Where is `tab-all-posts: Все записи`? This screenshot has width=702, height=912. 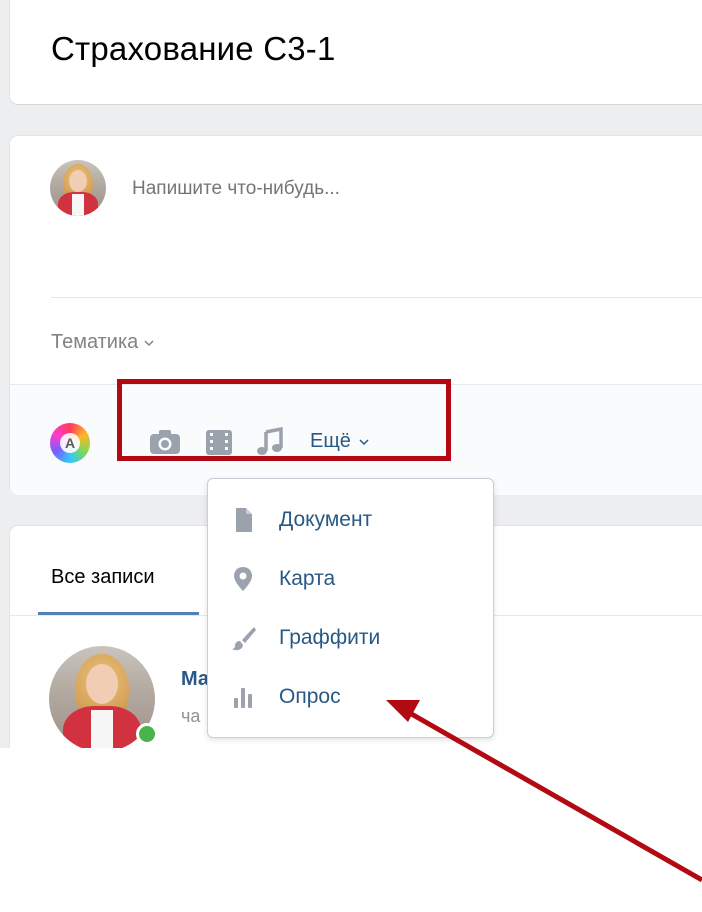 tab-all-posts: Все записи is located at coordinates (103, 577).